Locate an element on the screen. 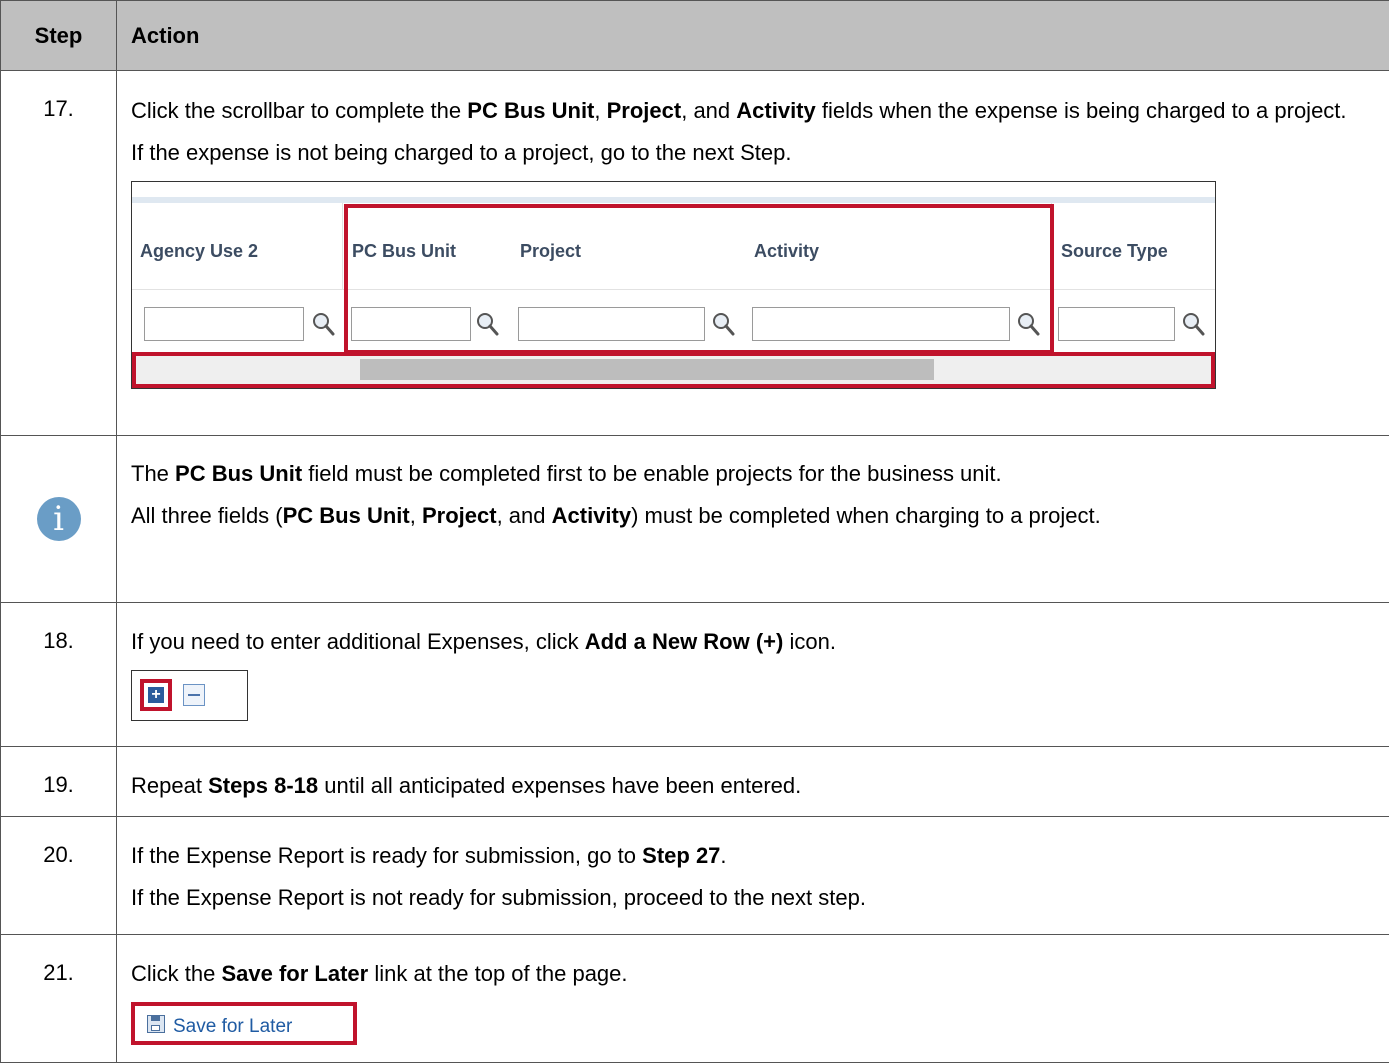 The image size is (1389, 1063). step-number: 17. is located at coordinates (58, 253).